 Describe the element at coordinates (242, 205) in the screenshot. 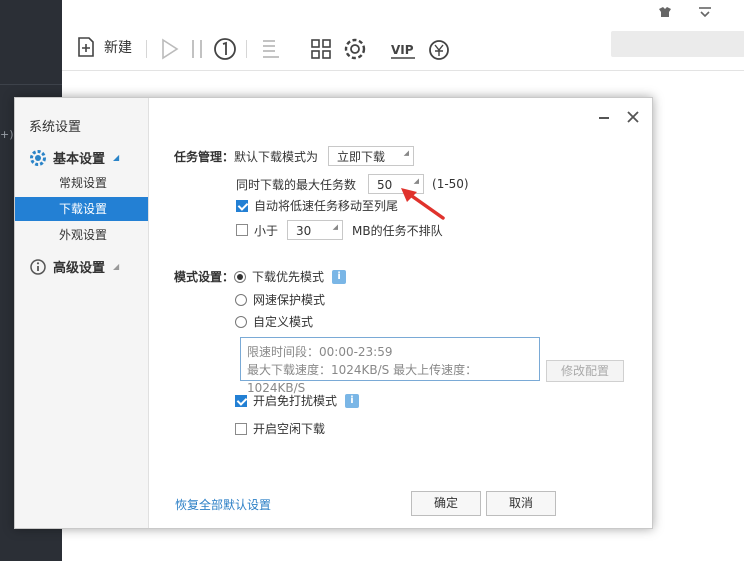

I see `move-slow-checkbox` at that location.